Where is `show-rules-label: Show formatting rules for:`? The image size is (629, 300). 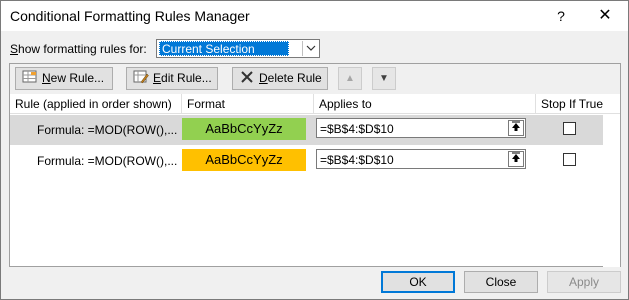
show-rules-label: Show formatting rules for: is located at coordinates (78, 49).